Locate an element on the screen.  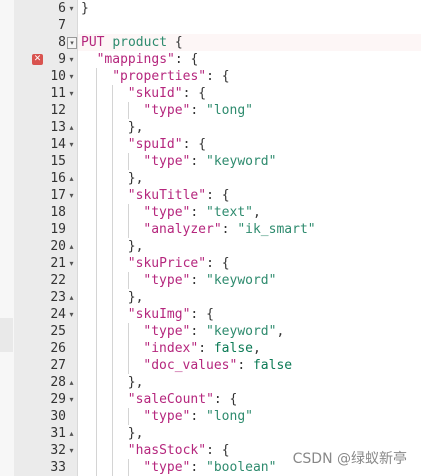
code-token: "index" is located at coordinates (171, 348).